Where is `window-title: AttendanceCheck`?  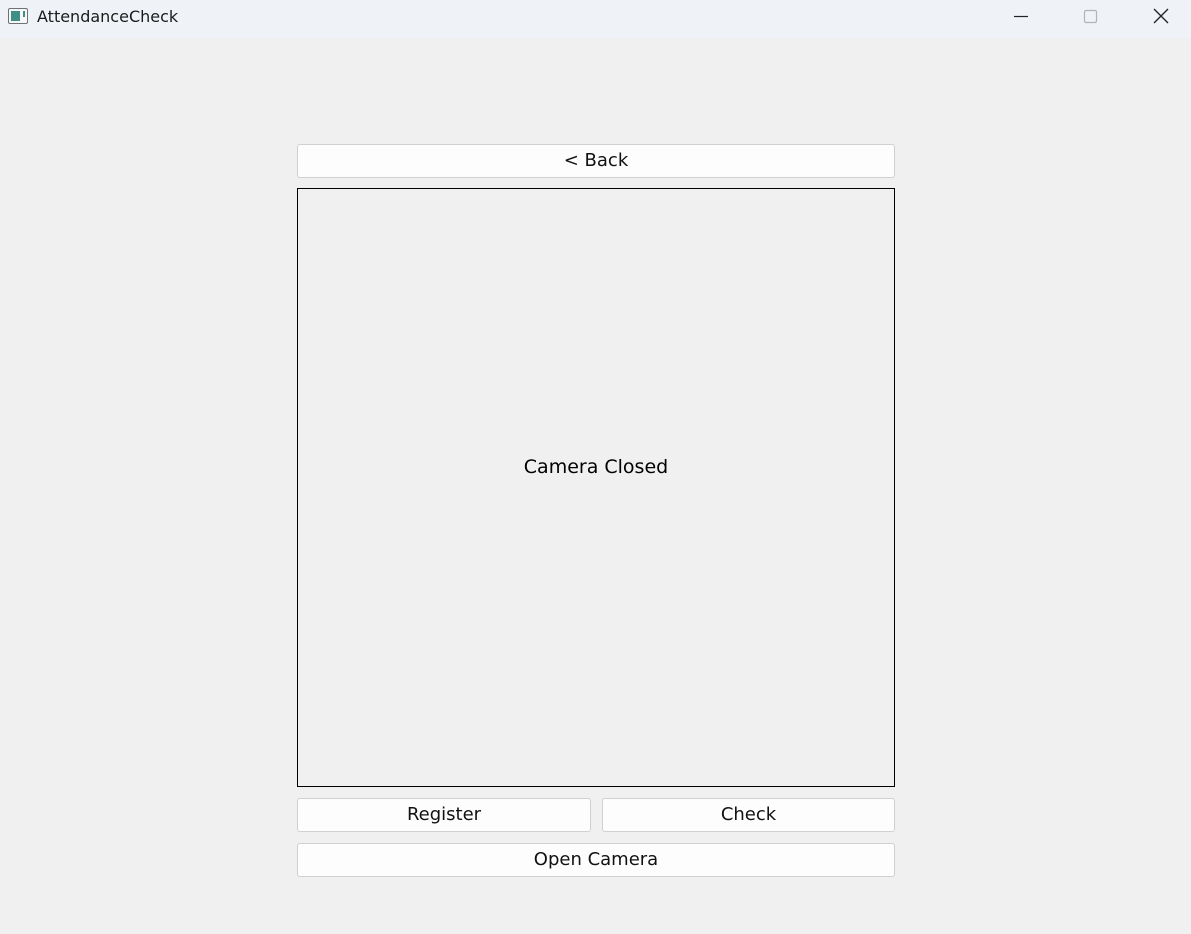
window-title: AttendanceCheck is located at coordinates (108, 16).